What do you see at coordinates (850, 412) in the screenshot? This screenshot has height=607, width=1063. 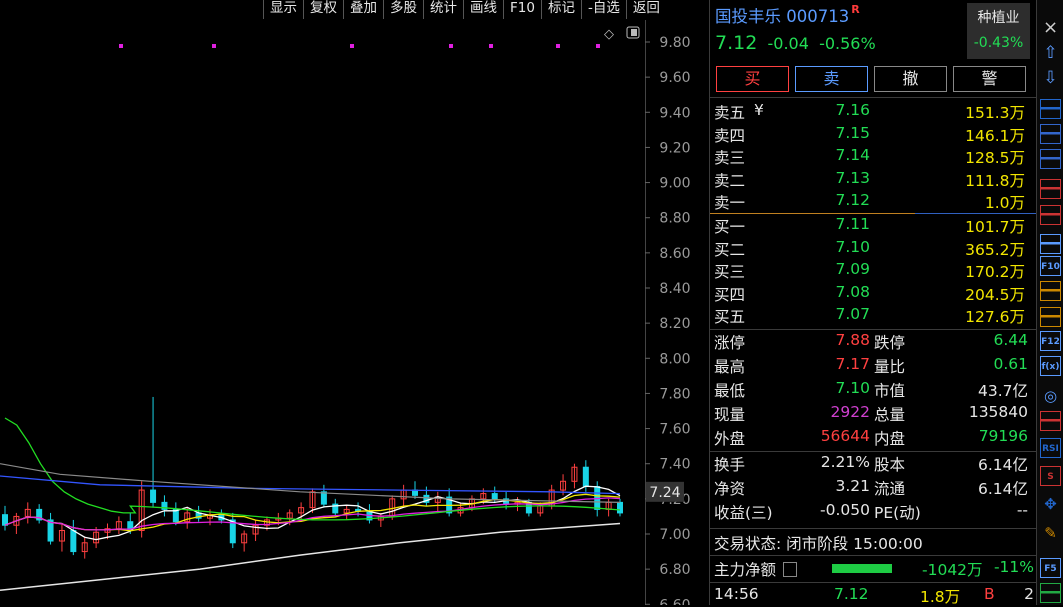 I see `stat-value: 2922` at bounding box center [850, 412].